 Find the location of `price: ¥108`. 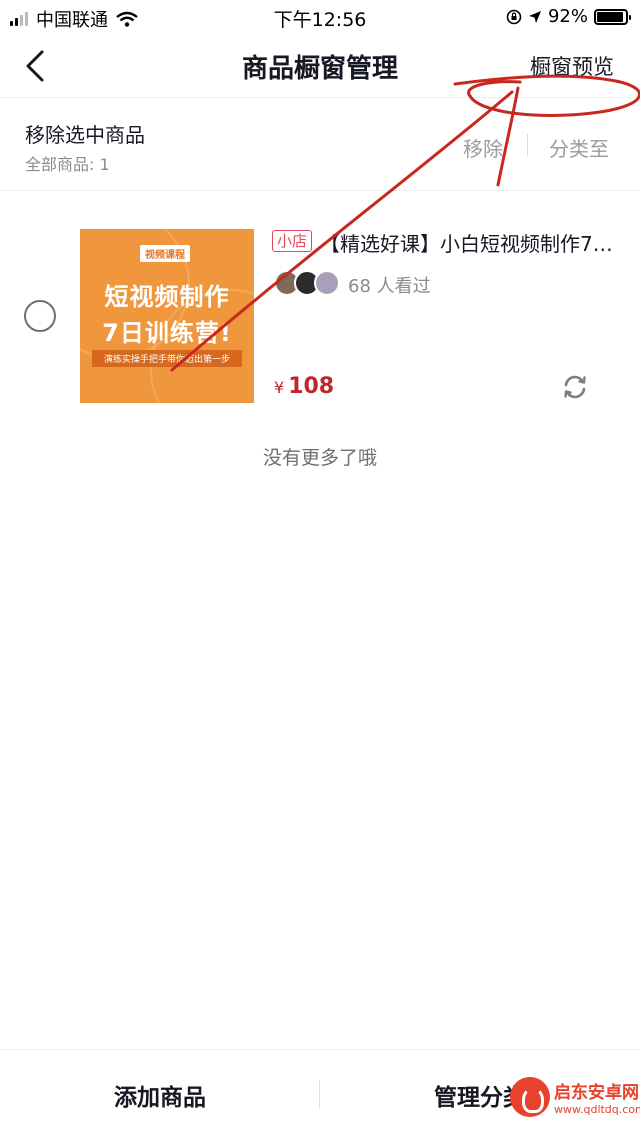

price: ¥108 is located at coordinates (304, 386).